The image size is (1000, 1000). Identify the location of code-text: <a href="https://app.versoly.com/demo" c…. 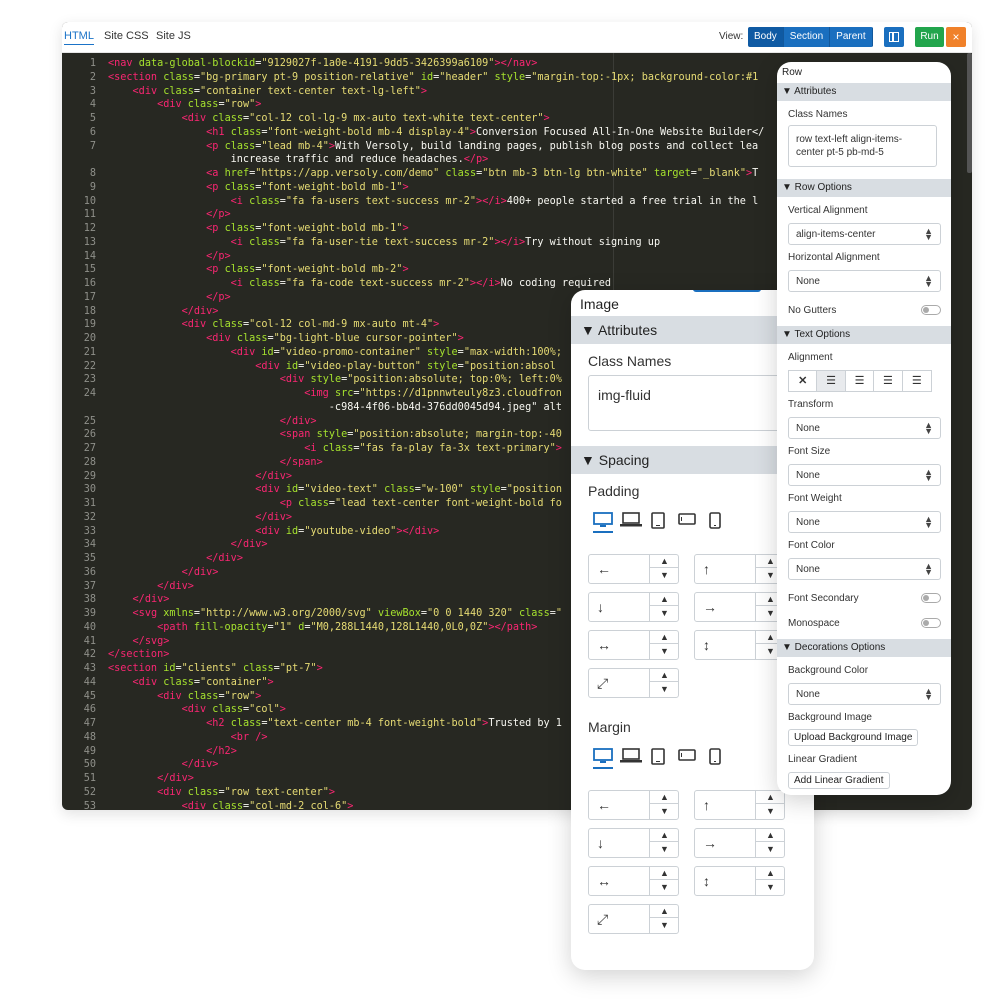
(482, 173).